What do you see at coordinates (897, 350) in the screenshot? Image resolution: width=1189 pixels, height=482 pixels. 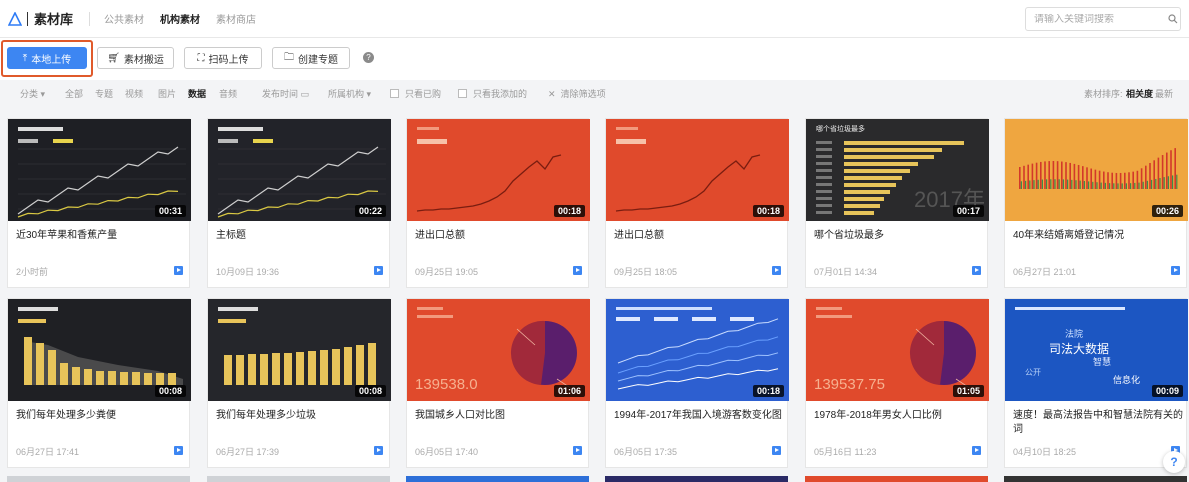 I see `card-thumbnail: 139537.75 01:05` at bounding box center [897, 350].